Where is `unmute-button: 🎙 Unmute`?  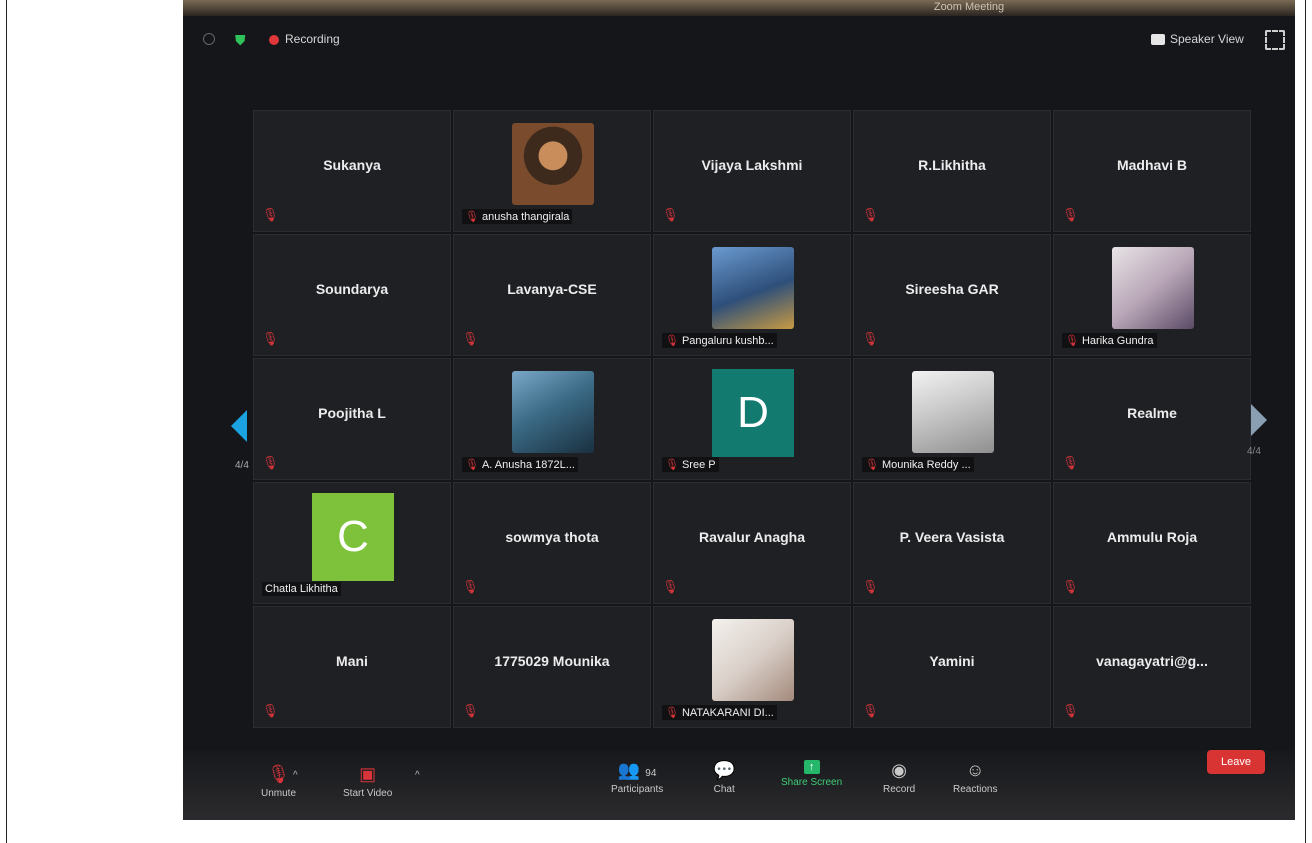
unmute-button: 🎙 Unmute is located at coordinates (278, 781).